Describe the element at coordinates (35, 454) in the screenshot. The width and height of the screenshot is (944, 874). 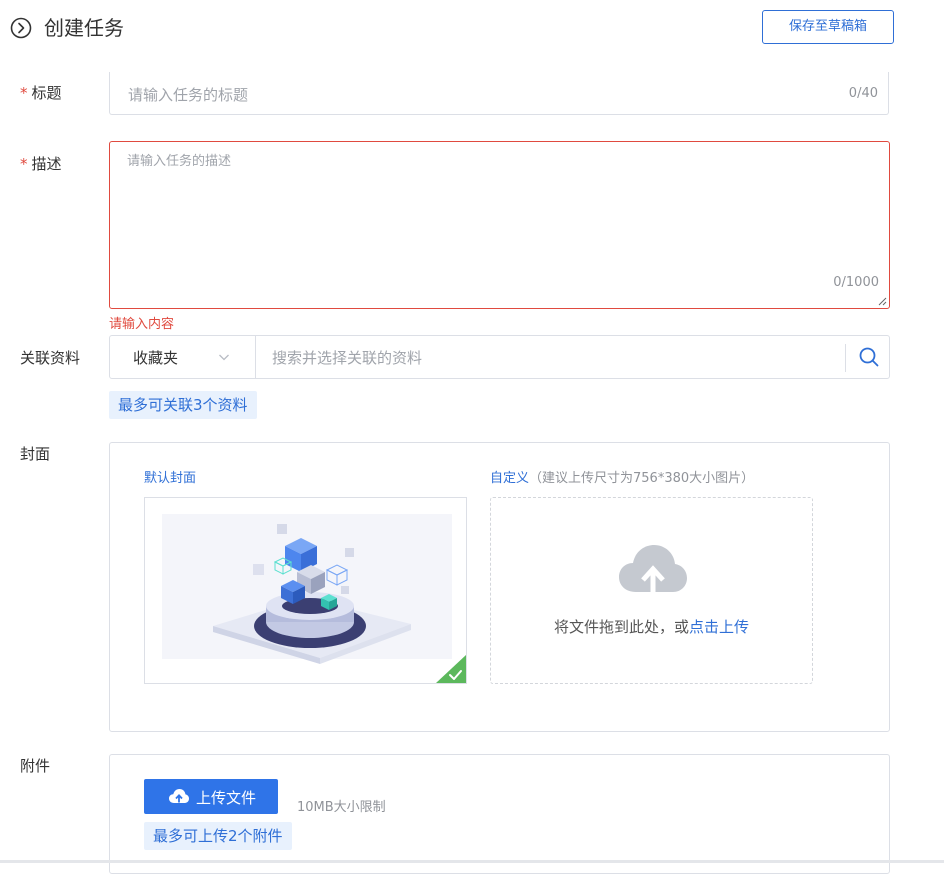
I see `cover-label: 封面` at that location.